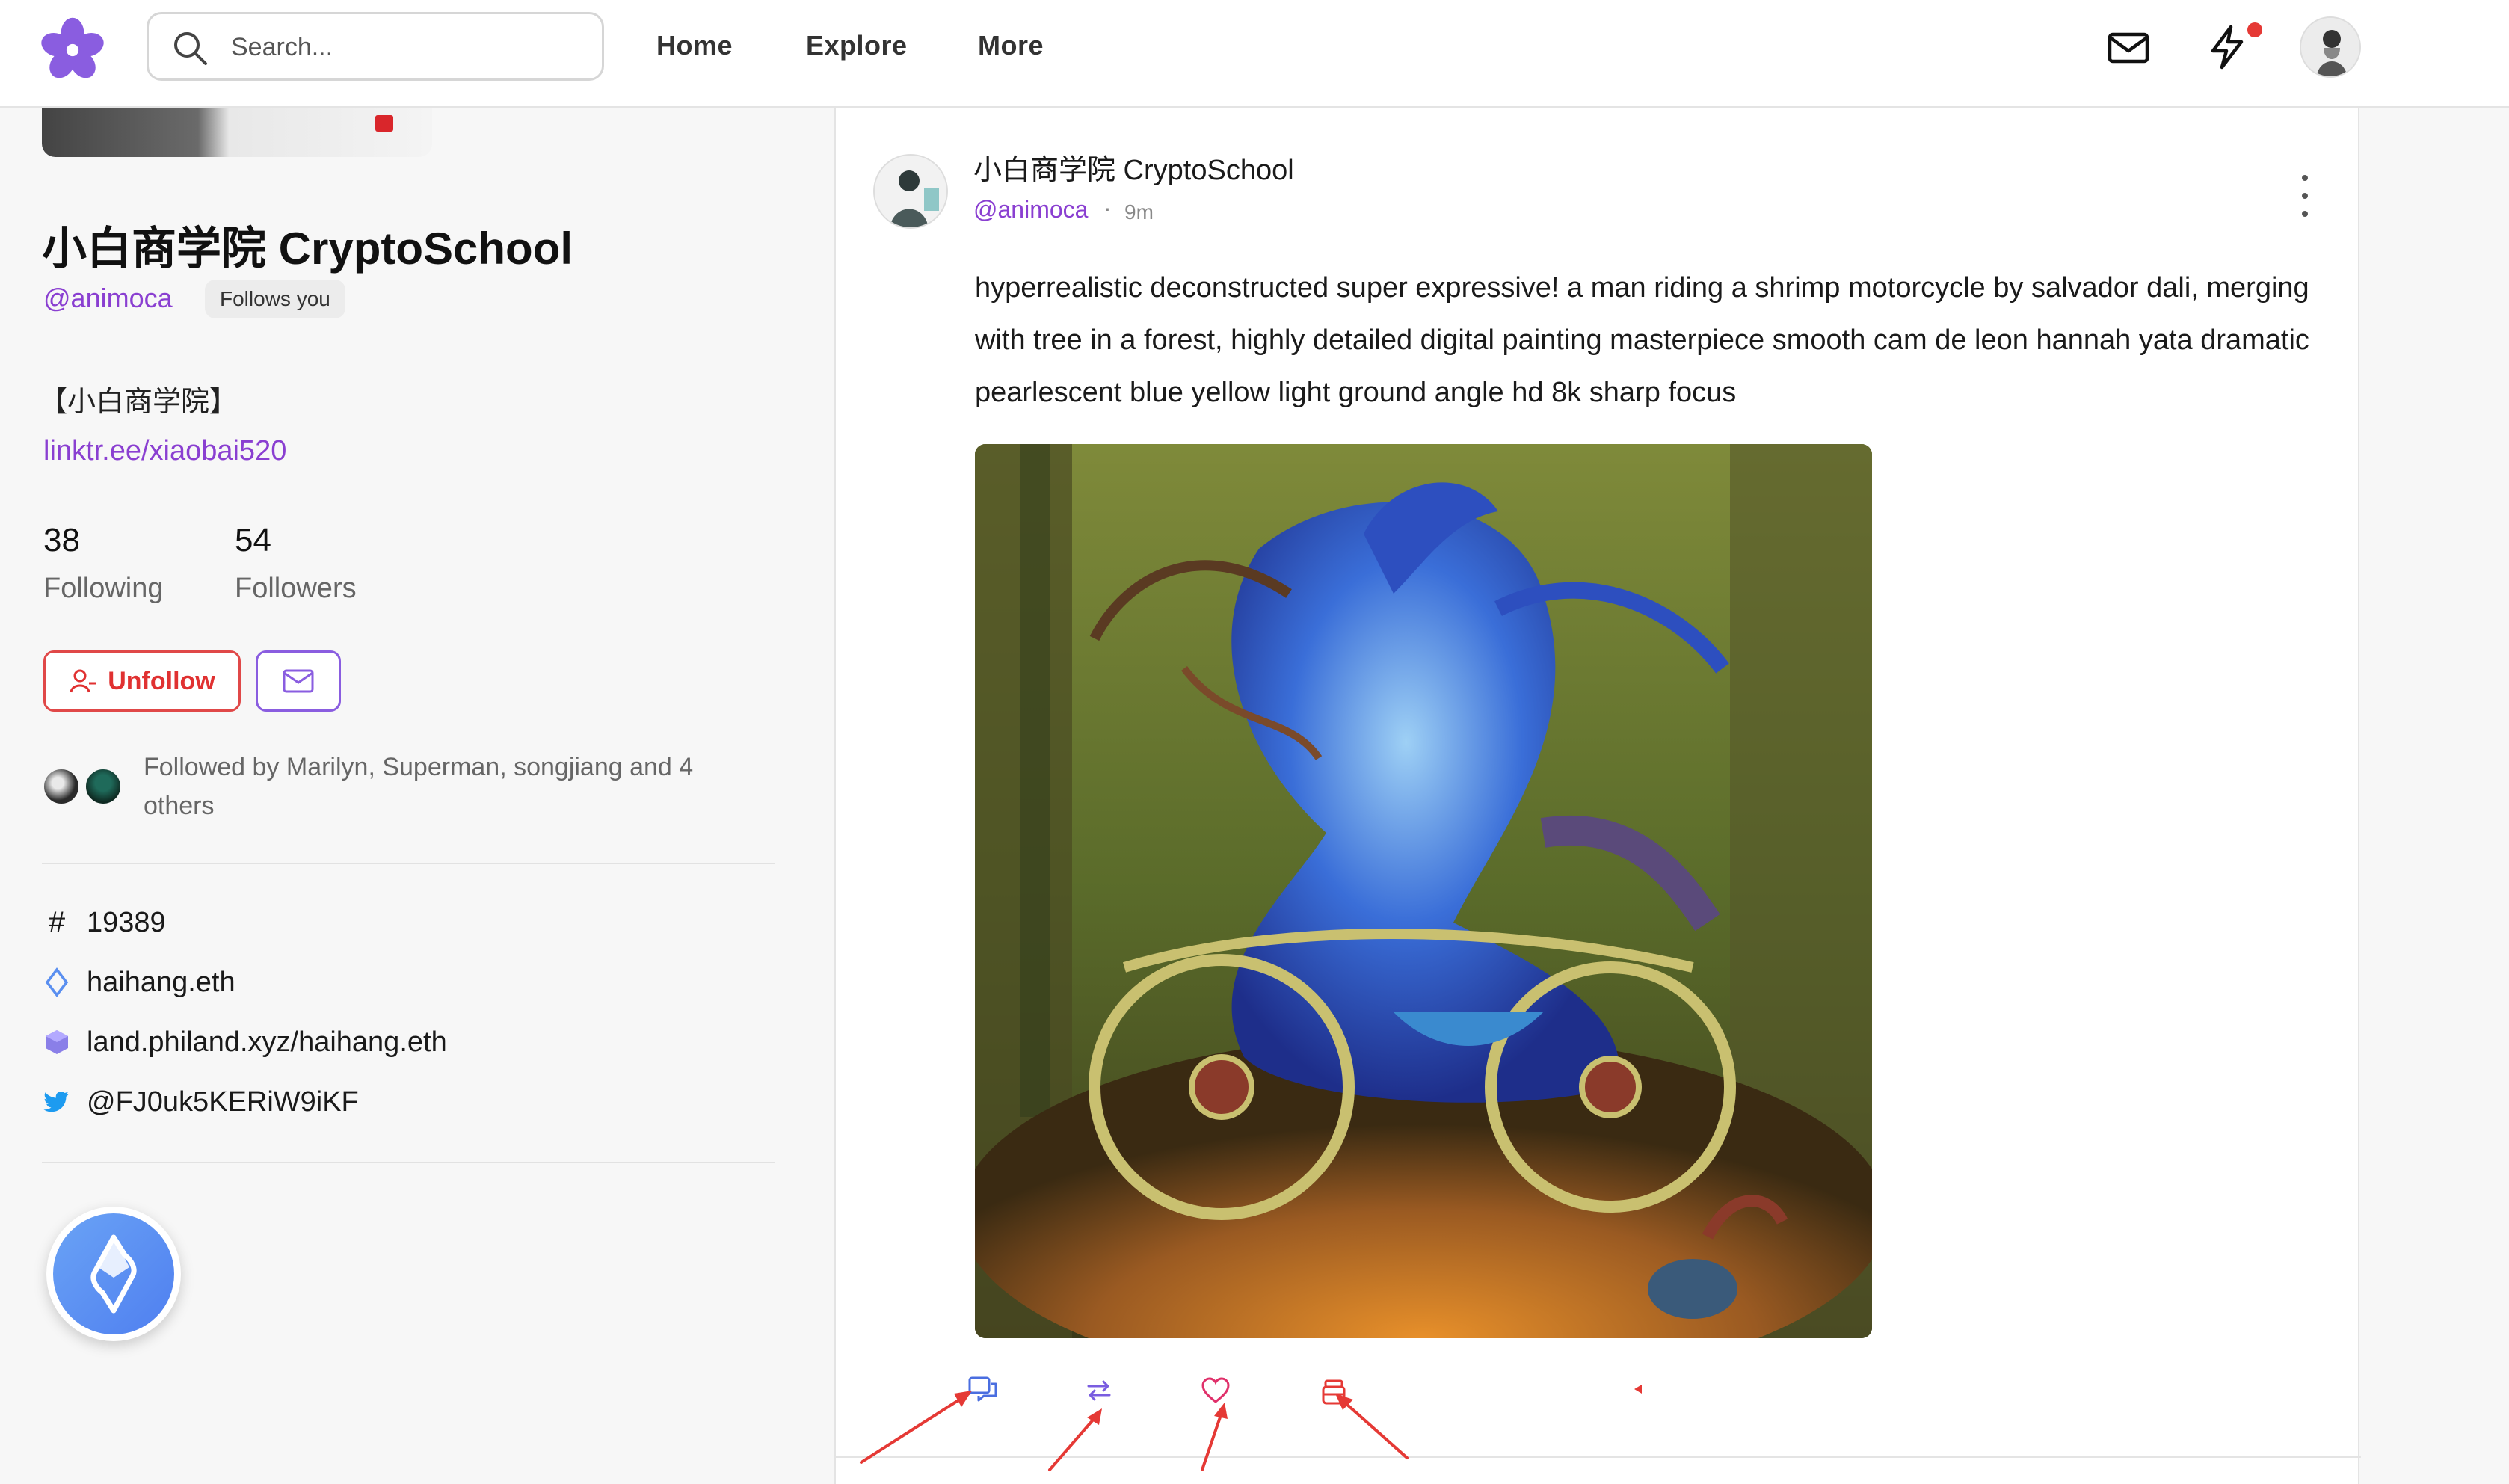 This screenshot has width=2509, height=1484. Describe the element at coordinates (138, 403) in the screenshot. I see `bio-title: 【小白商学院】` at that location.